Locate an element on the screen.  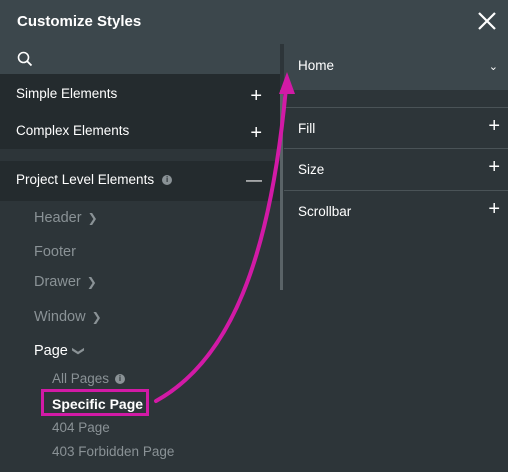
arrowhead-icon is located at coordinates (287, 83).